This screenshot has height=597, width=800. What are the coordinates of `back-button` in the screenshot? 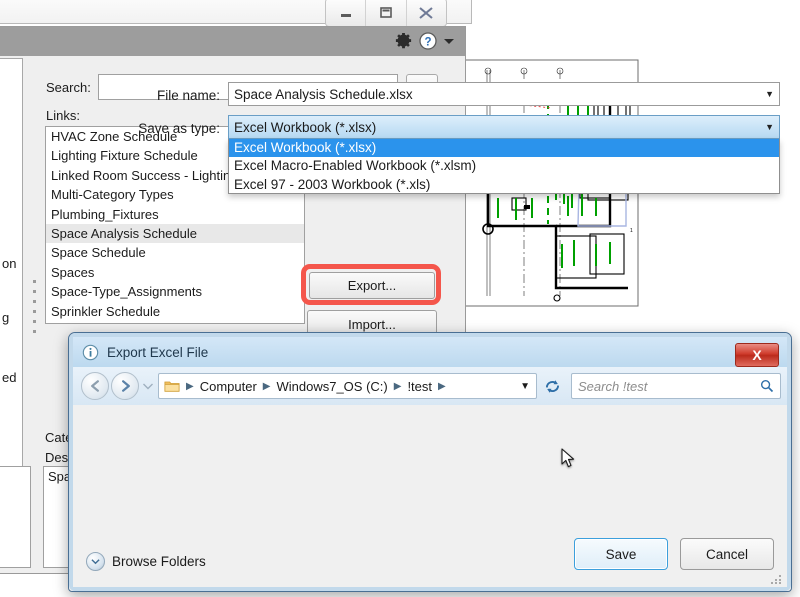 It's located at (95, 386).